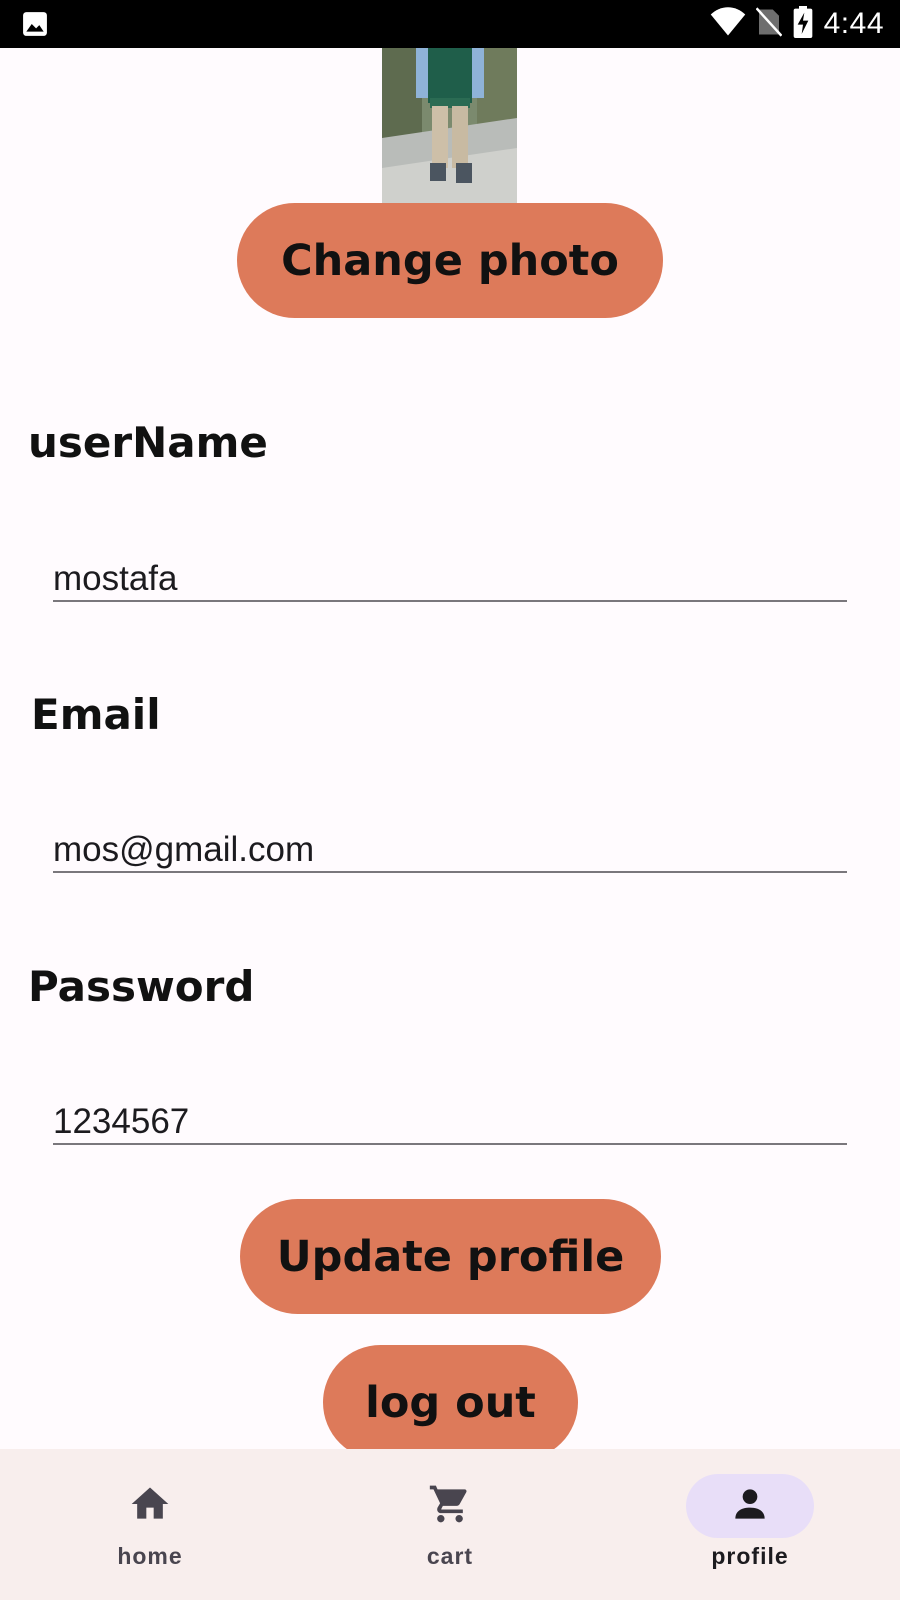 This screenshot has height=1600, width=900. Describe the element at coordinates (96, 714) in the screenshot. I see `email-label: Email` at that location.